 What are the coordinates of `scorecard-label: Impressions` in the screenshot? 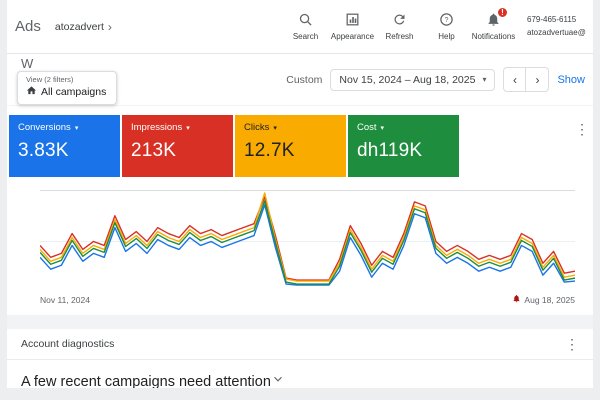 It's located at (157, 127).